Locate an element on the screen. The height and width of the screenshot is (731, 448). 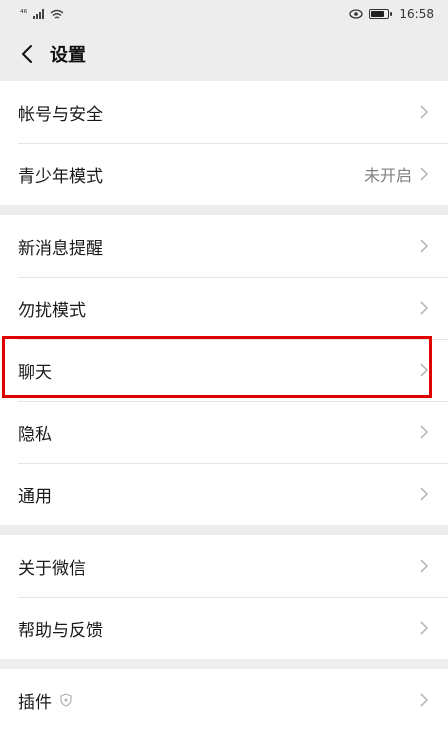
settings-item-new-message-alert: 新消息提醒 is located at coordinates (224, 246).